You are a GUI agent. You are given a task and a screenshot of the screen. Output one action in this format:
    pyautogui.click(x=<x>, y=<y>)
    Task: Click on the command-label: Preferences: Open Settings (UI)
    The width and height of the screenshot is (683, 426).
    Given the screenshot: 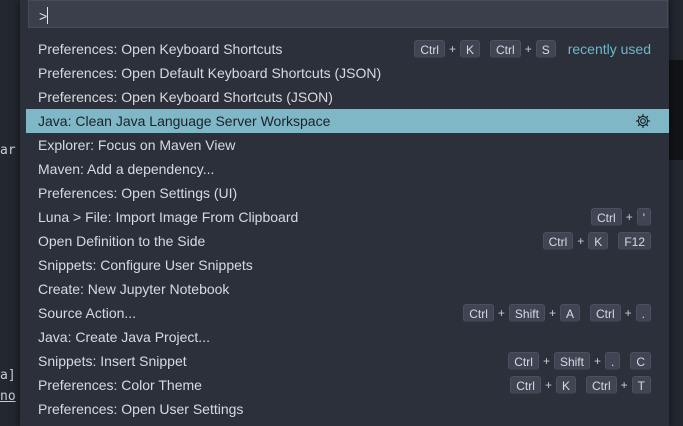 What is the action you would take?
    pyautogui.click(x=138, y=193)
    